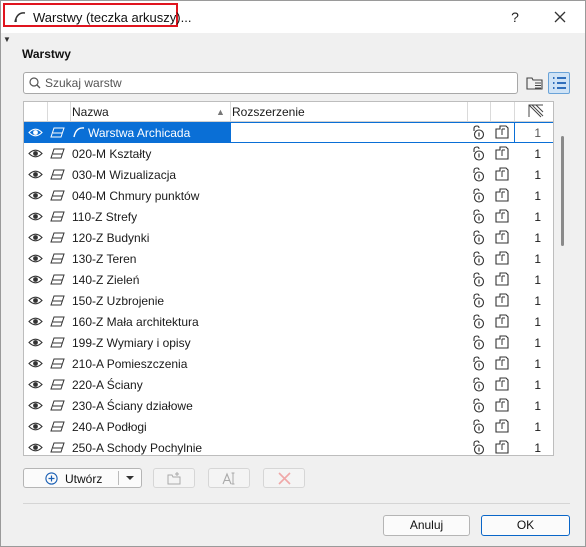 Image resolution: width=586 pixels, height=547 pixels. What do you see at coordinates (288, 195) in the screenshot?
I see `table-row: 040-M Chmury punktów 1` at bounding box center [288, 195].